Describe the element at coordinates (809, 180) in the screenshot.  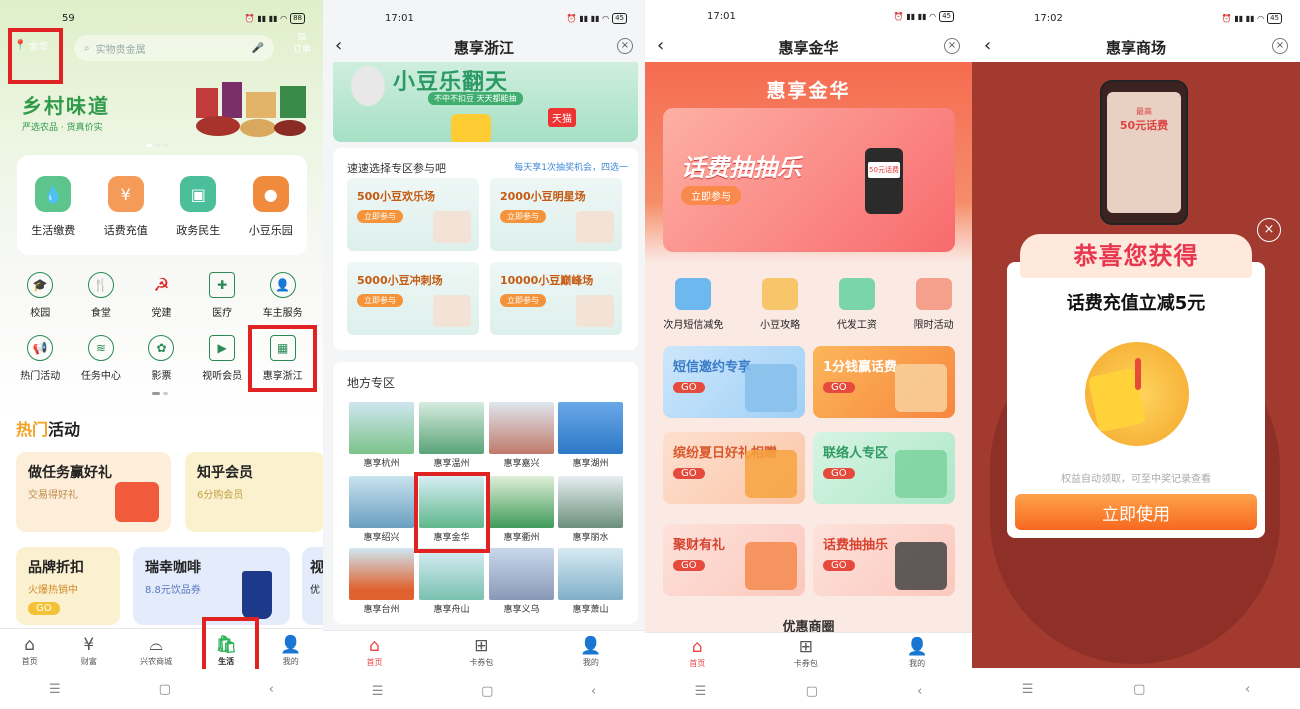
I see `phone-fee-lottery-card: 话费抽抽乐 立即参与 50元话费` at that location.